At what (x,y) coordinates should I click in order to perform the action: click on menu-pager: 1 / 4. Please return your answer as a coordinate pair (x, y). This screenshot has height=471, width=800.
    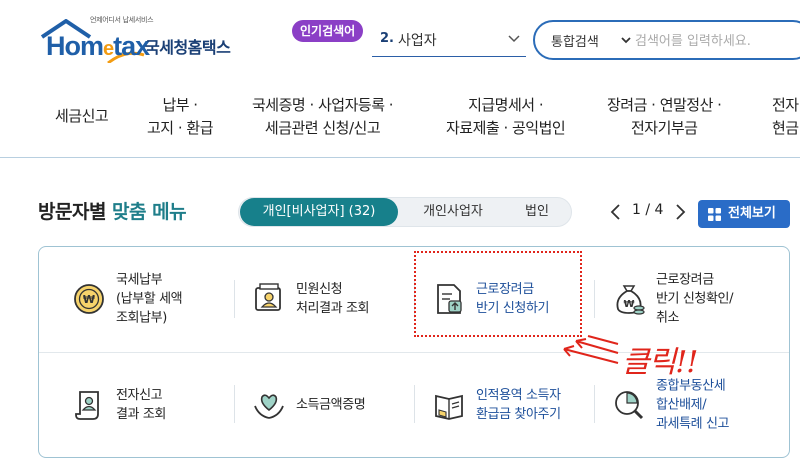
    Looking at the image, I should click on (647, 212).